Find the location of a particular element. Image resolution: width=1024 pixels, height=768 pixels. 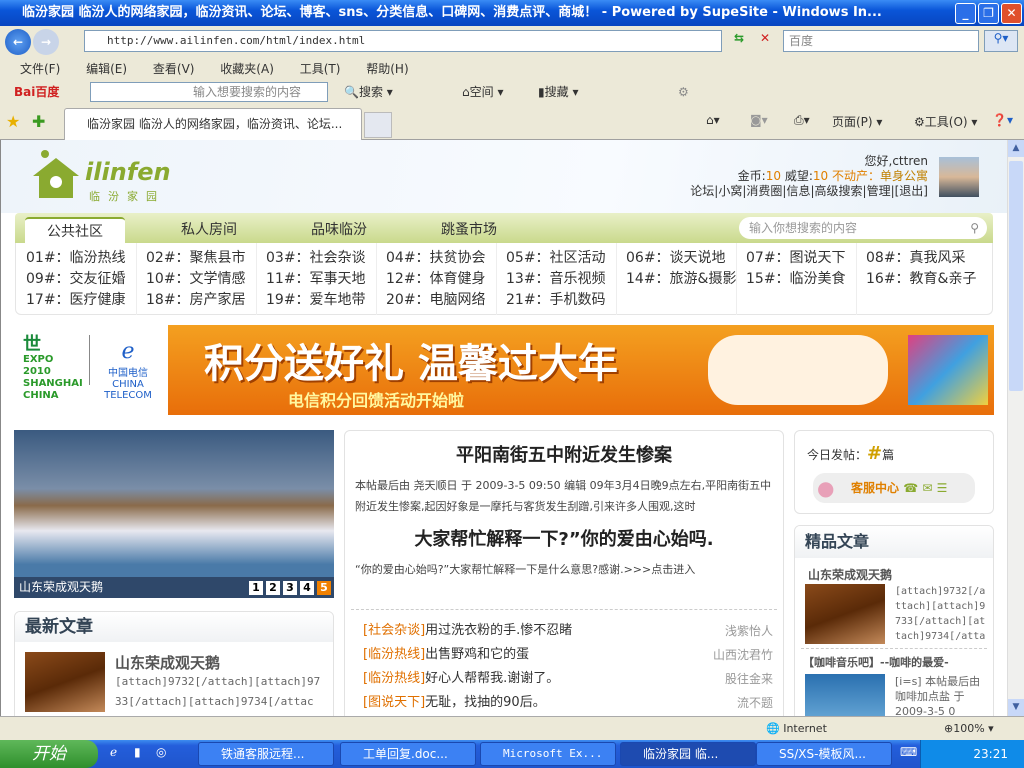

slide-page-2: 2 is located at coordinates (273, 588).